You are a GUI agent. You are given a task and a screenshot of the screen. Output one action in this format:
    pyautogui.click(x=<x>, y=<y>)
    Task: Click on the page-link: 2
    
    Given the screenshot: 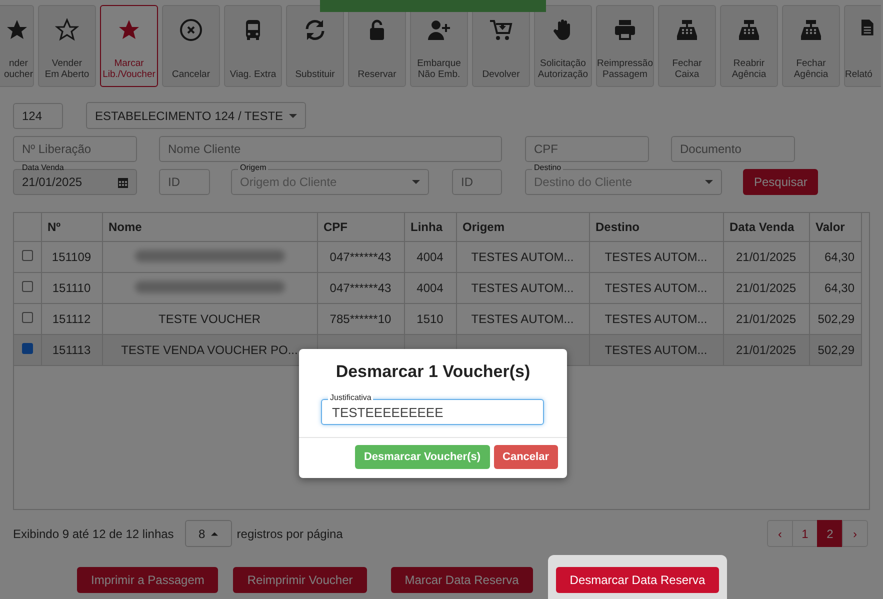 What is the action you would take?
    pyautogui.click(x=830, y=533)
    